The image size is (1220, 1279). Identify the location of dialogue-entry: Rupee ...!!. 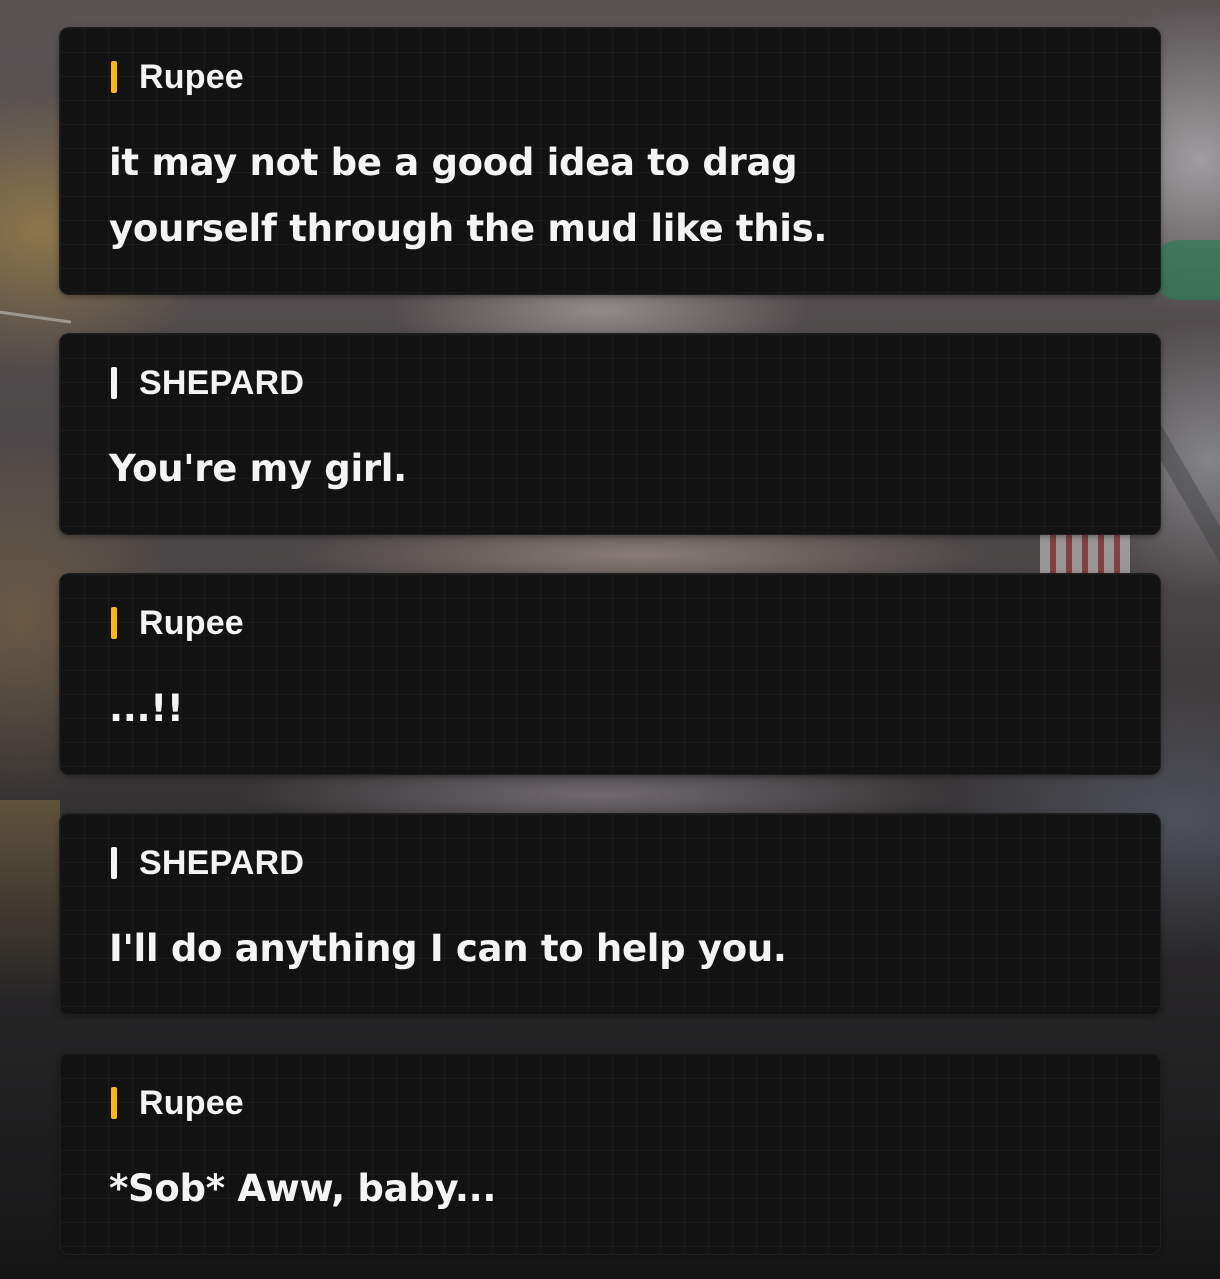
(610, 674).